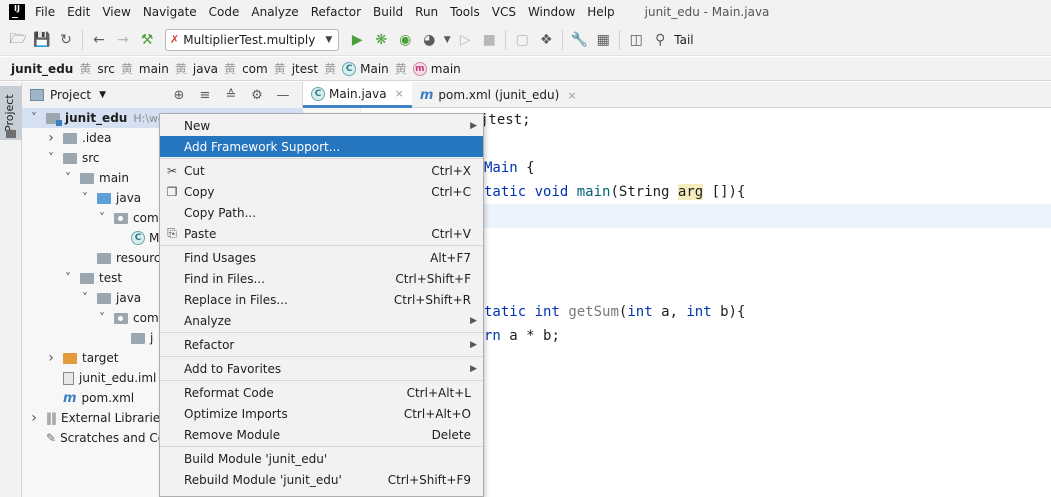 This screenshot has width=1051, height=497. What do you see at coordinates (321, 434) in the screenshot?
I see `menu-item-remove-module: Remove Module Delete` at bounding box center [321, 434].